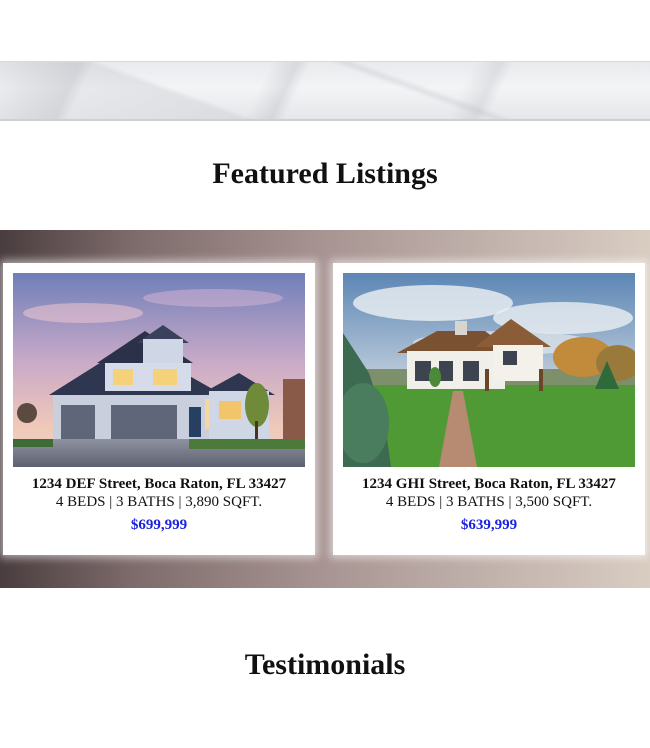 This screenshot has height=748, width=650. I want to click on marble-banner, so click(325, 91).